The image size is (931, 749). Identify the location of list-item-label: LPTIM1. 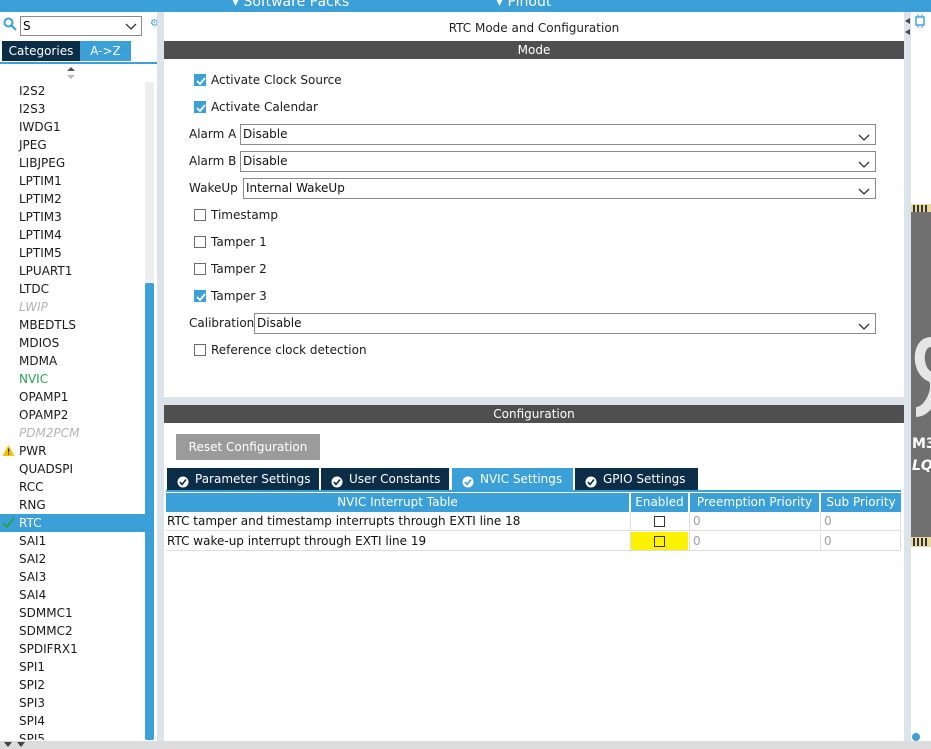
(40, 181).